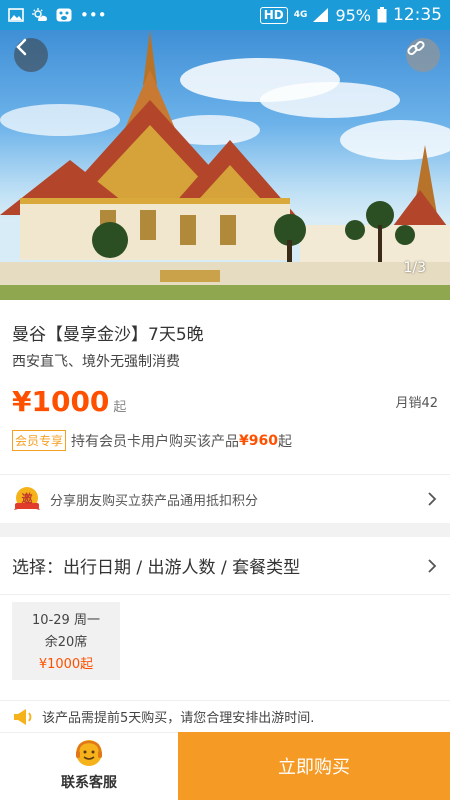 The height and width of the screenshot is (800, 450). Describe the element at coordinates (225, 15) in the screenshot. I see `status-bar: ••• HD 4G 95% 12:35` at that location.